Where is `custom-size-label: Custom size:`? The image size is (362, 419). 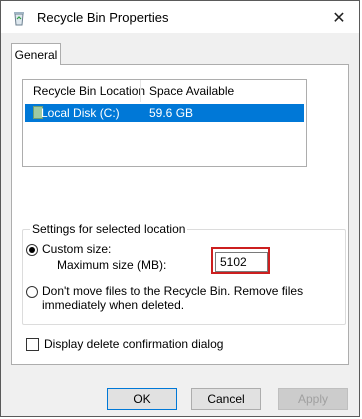
custom-size-label: Custom size: is located at coordinates (76, 249).